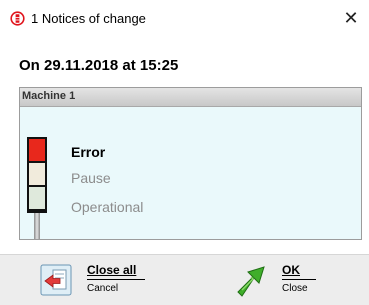 Image resolution: width=369 pixels, height=305 pixels. I want to click on window-title: 1 Notices of change, so click(88, 18).